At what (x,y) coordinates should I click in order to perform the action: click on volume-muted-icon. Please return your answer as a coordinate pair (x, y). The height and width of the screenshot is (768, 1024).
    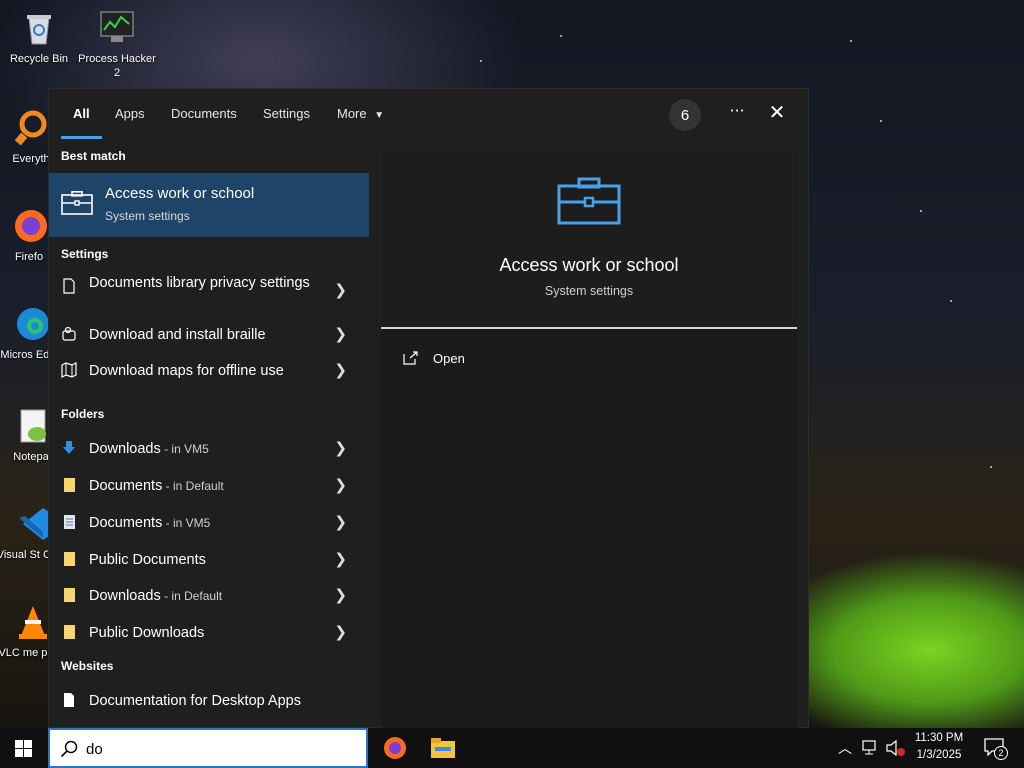
    Looking at the image, I should click on (896, 748).